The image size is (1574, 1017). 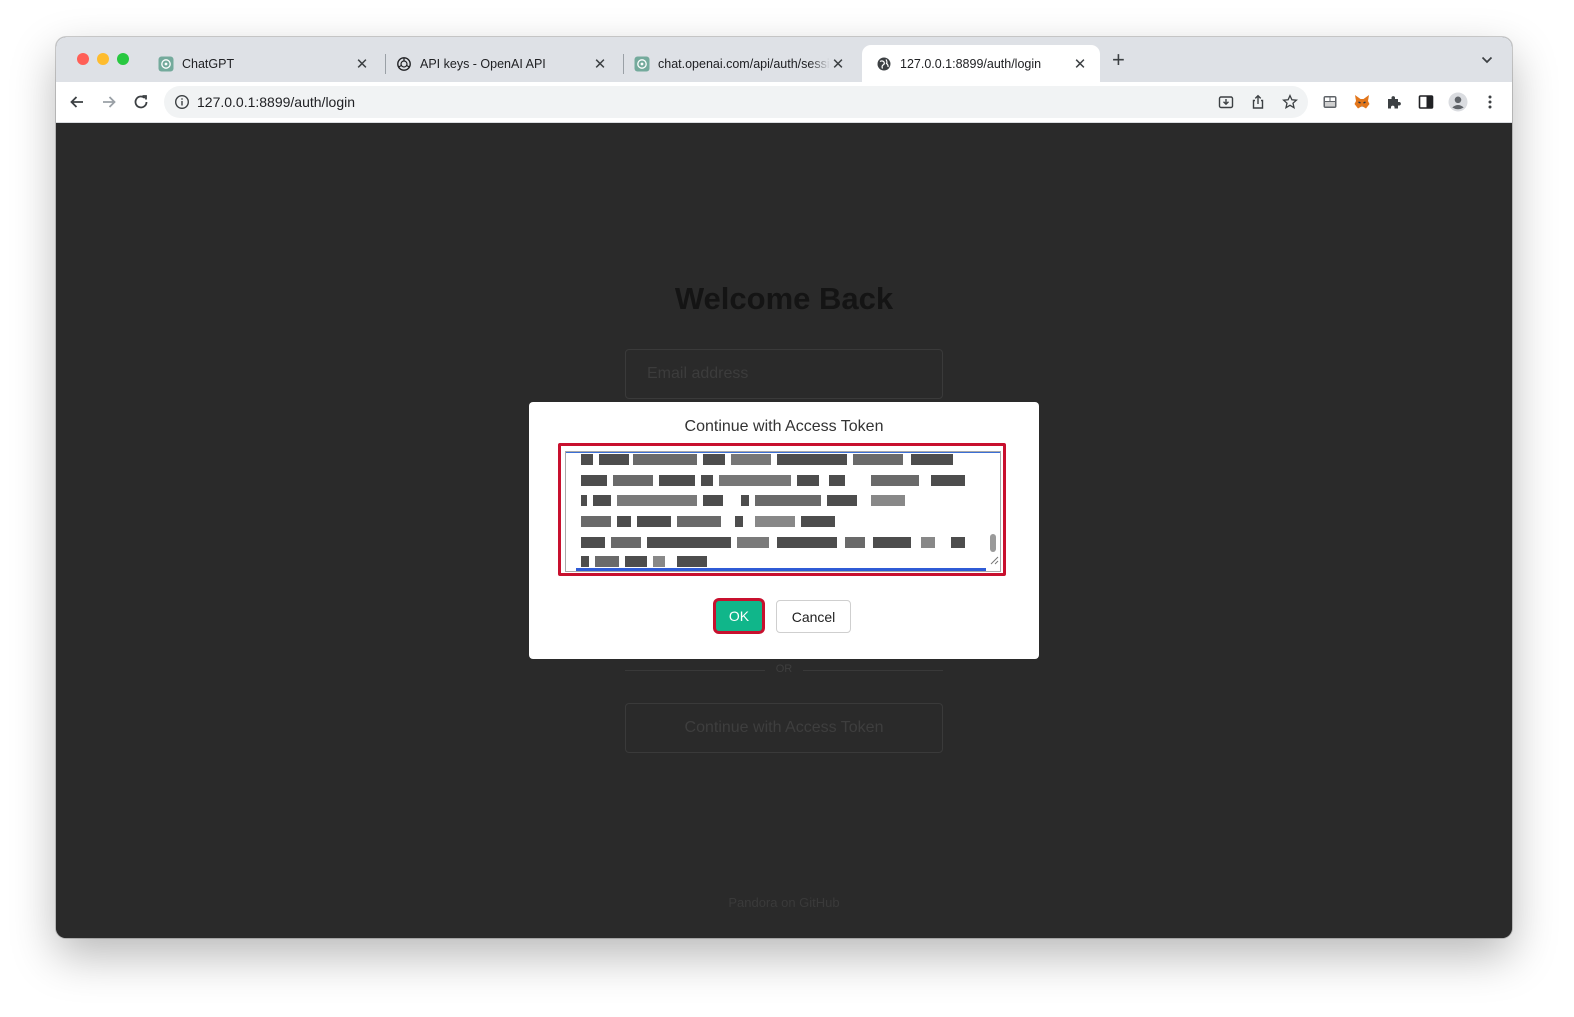 I want to click on close-window-button, so click(x=83, y=59).